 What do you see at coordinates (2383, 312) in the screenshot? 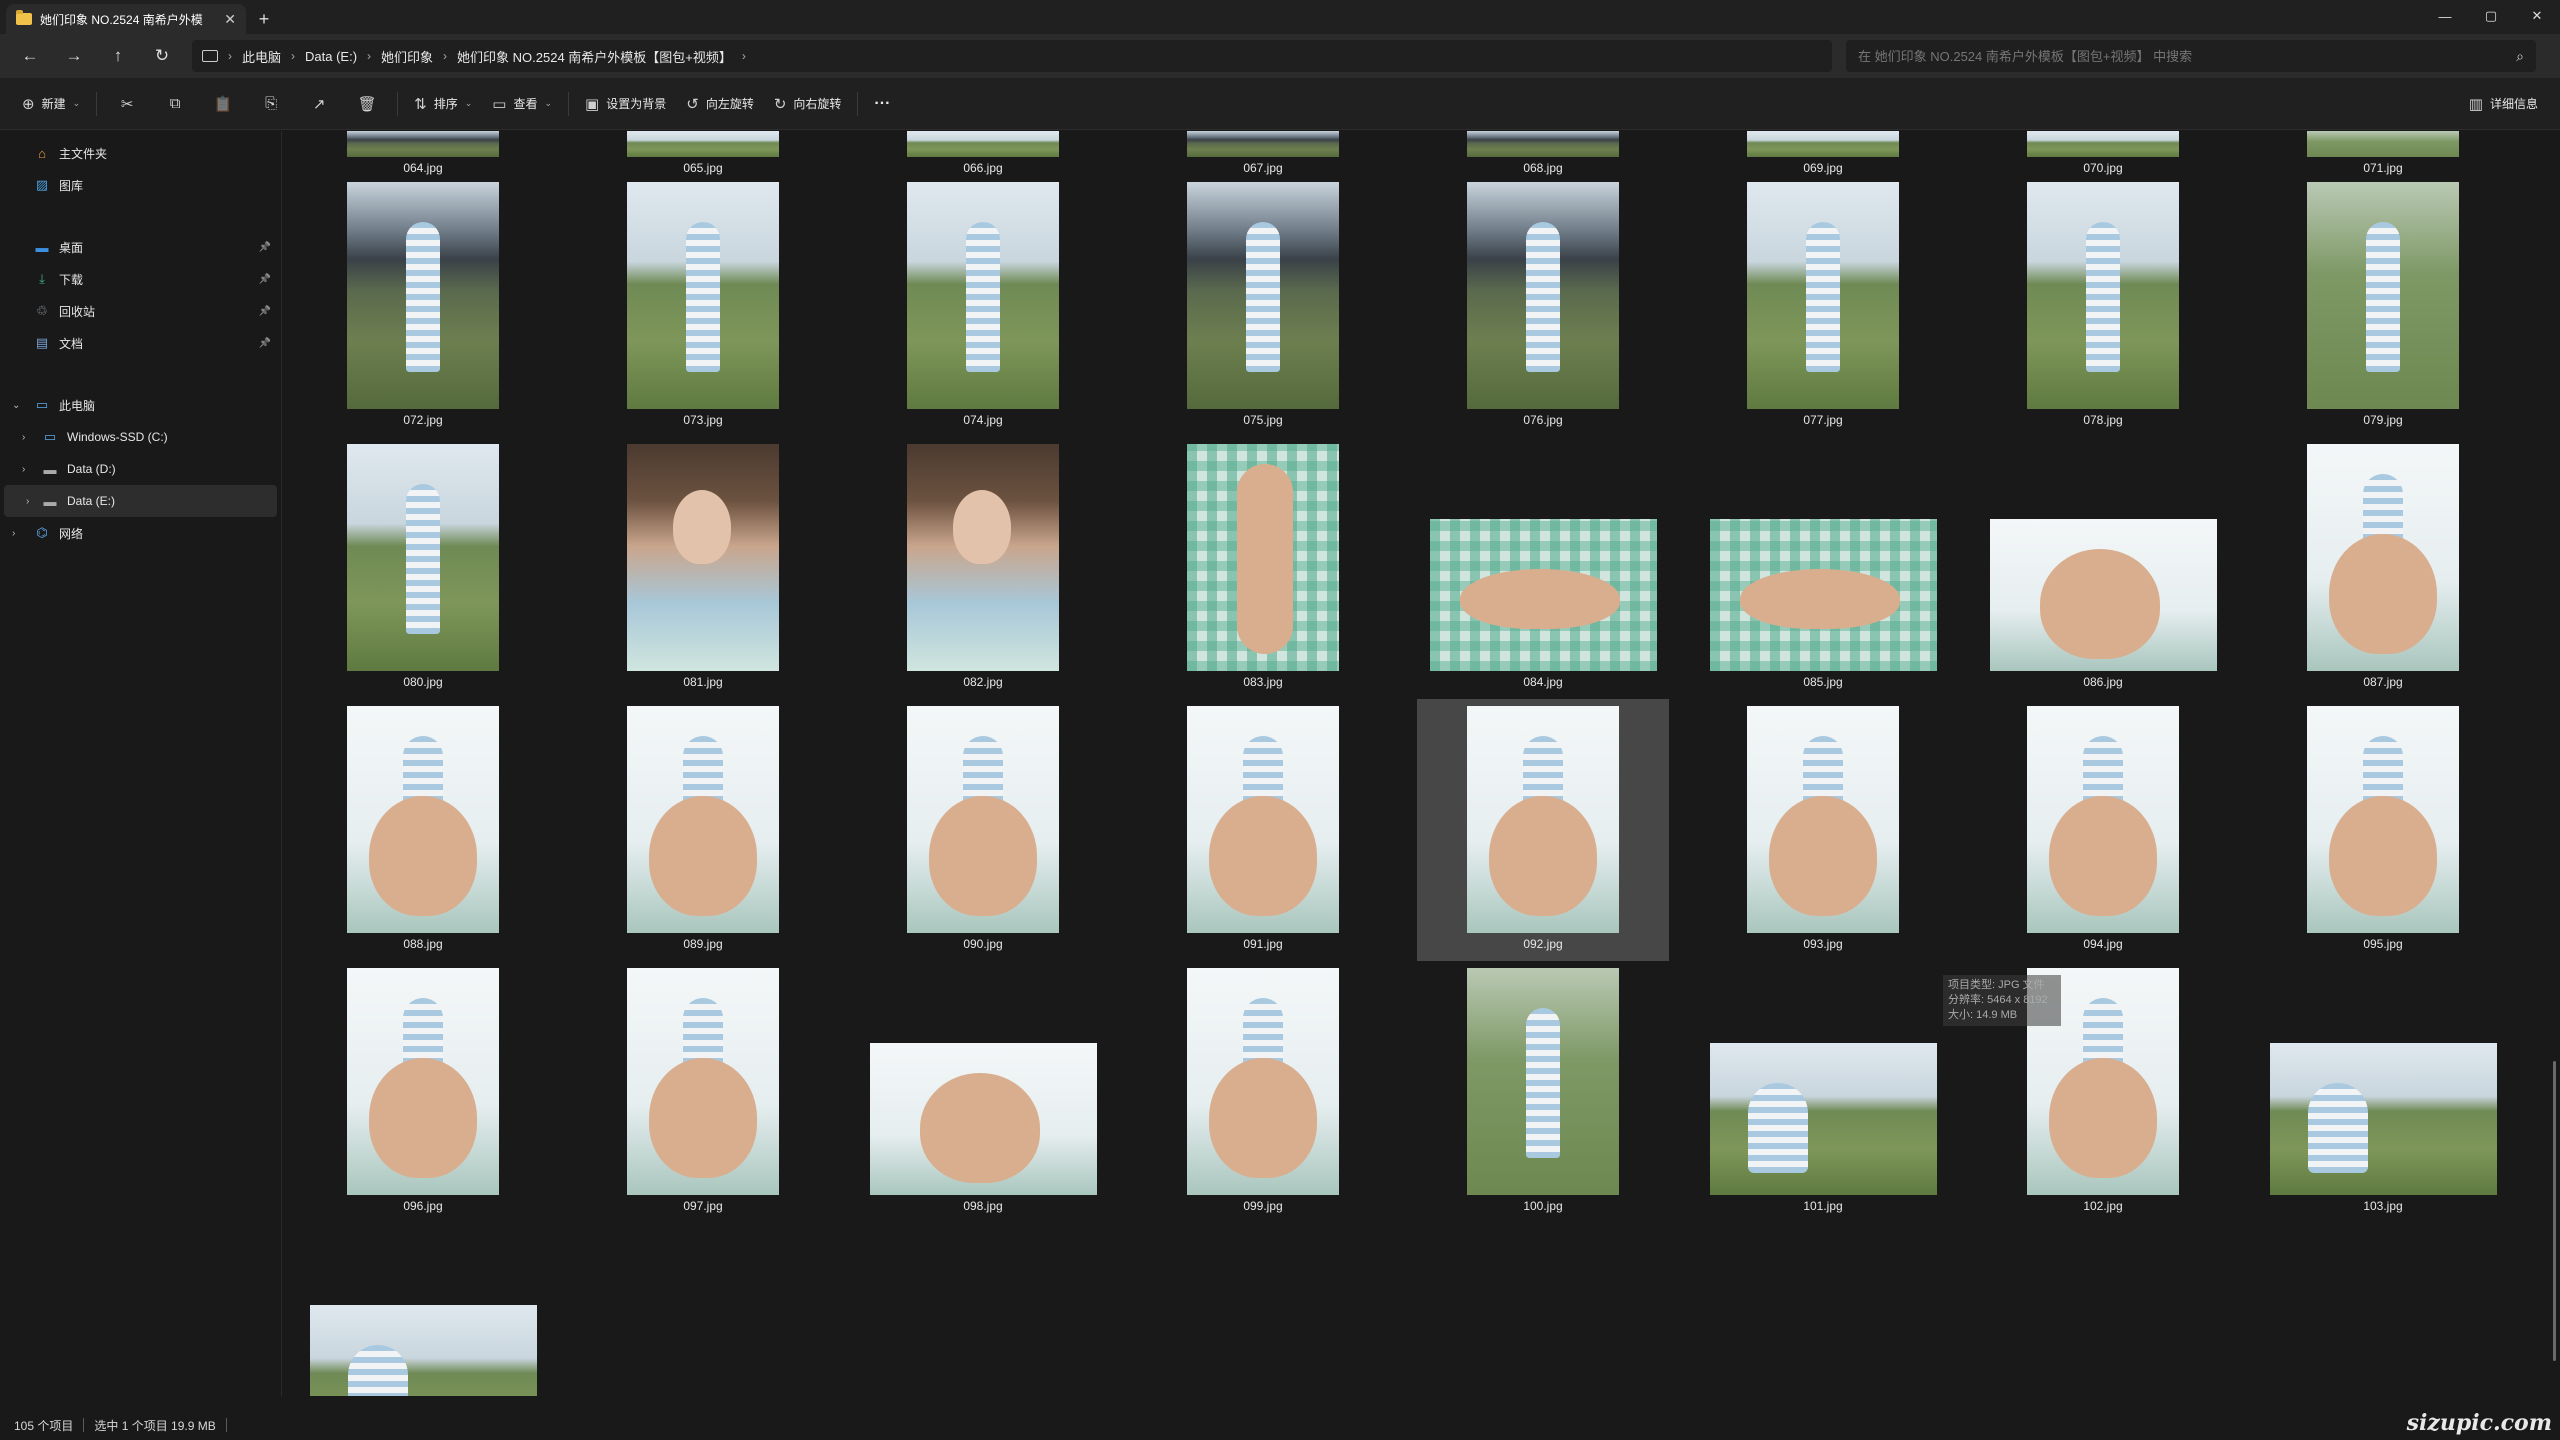
I see `file-thumbnail-item: 079.jpg` at bounding box center [2383, 312].